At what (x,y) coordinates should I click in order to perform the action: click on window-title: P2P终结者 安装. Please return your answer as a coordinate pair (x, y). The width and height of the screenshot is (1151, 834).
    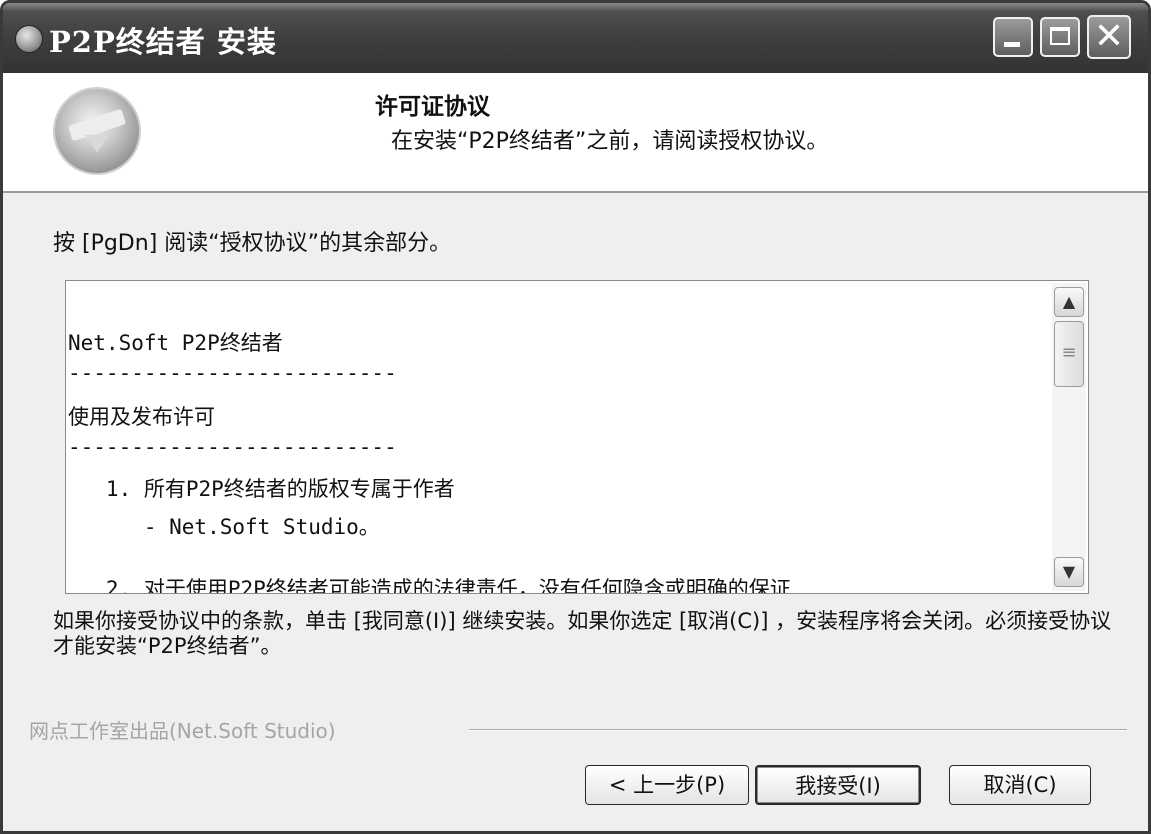
    Looking at the image, I should click on (163, 42).